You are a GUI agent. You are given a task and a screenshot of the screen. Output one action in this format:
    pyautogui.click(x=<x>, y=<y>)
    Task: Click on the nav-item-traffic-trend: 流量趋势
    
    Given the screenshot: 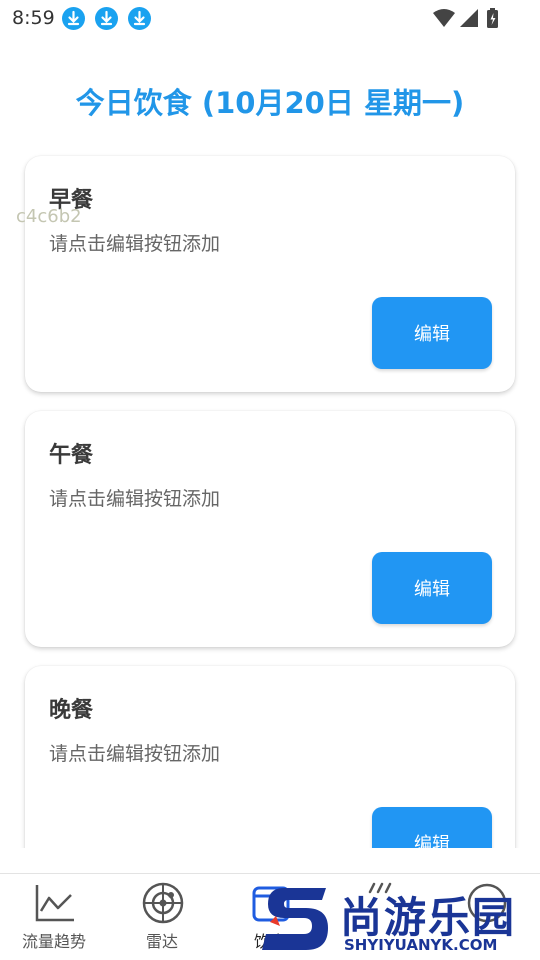 What is the action you would take?
    pyautogui.click(x=54, y=917)
    